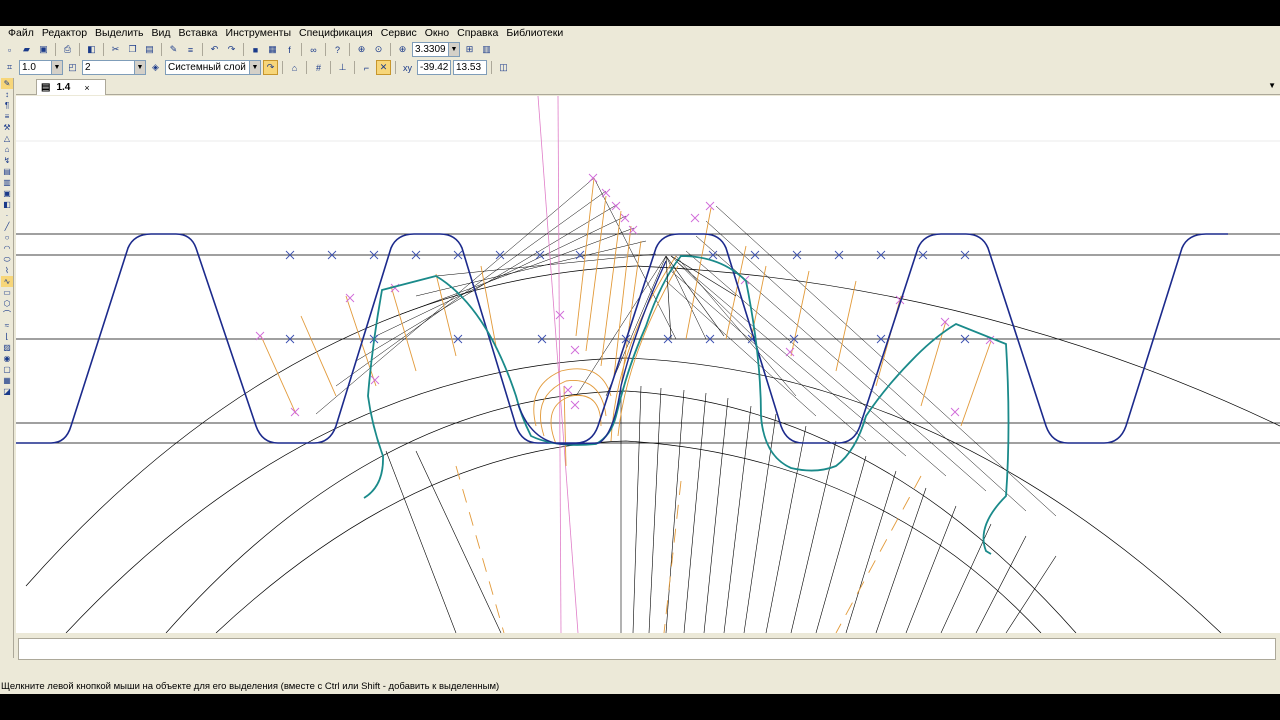  What do you see at coordinates (7, 391) in the screenshot?
I see `macro-icon: ◪` at bounding box center [7, 391].